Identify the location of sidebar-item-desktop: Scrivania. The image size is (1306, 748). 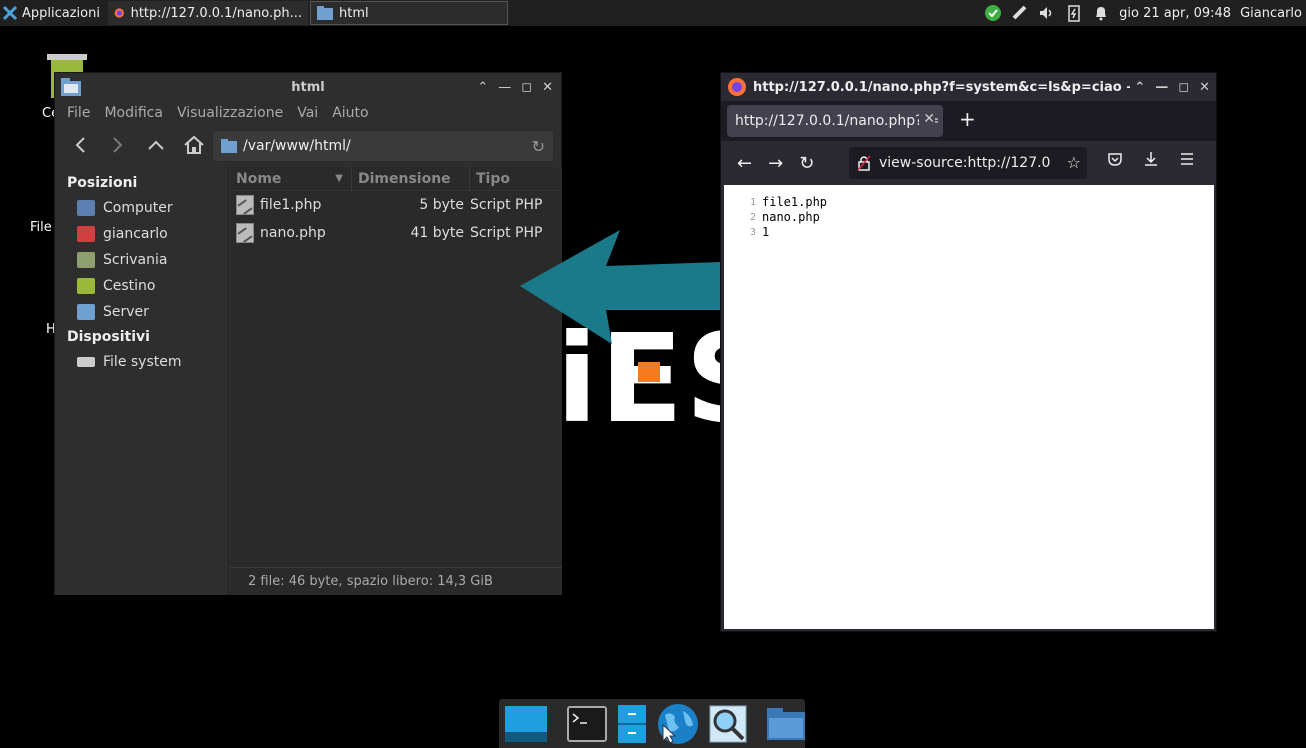
(141, 260).